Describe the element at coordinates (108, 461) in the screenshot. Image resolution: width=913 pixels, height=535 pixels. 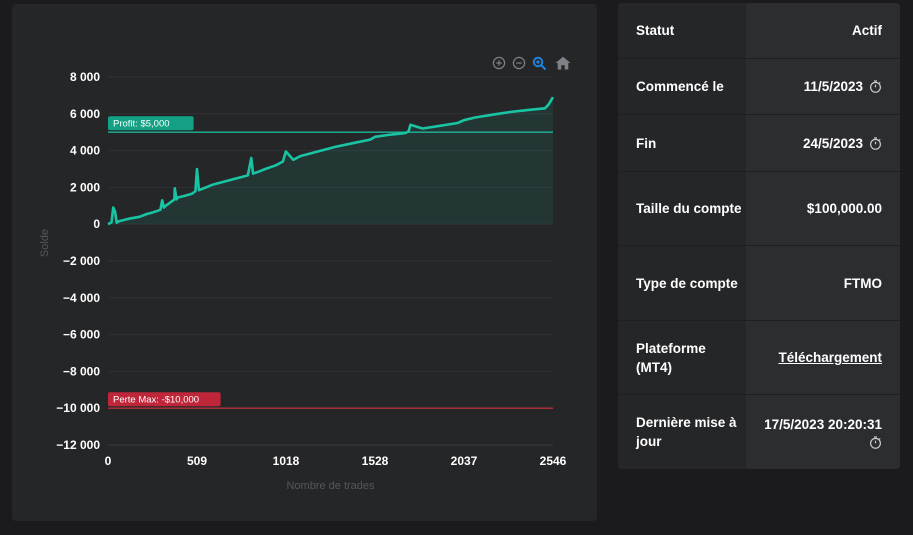
I see `x-tick-label: 0` at that location.